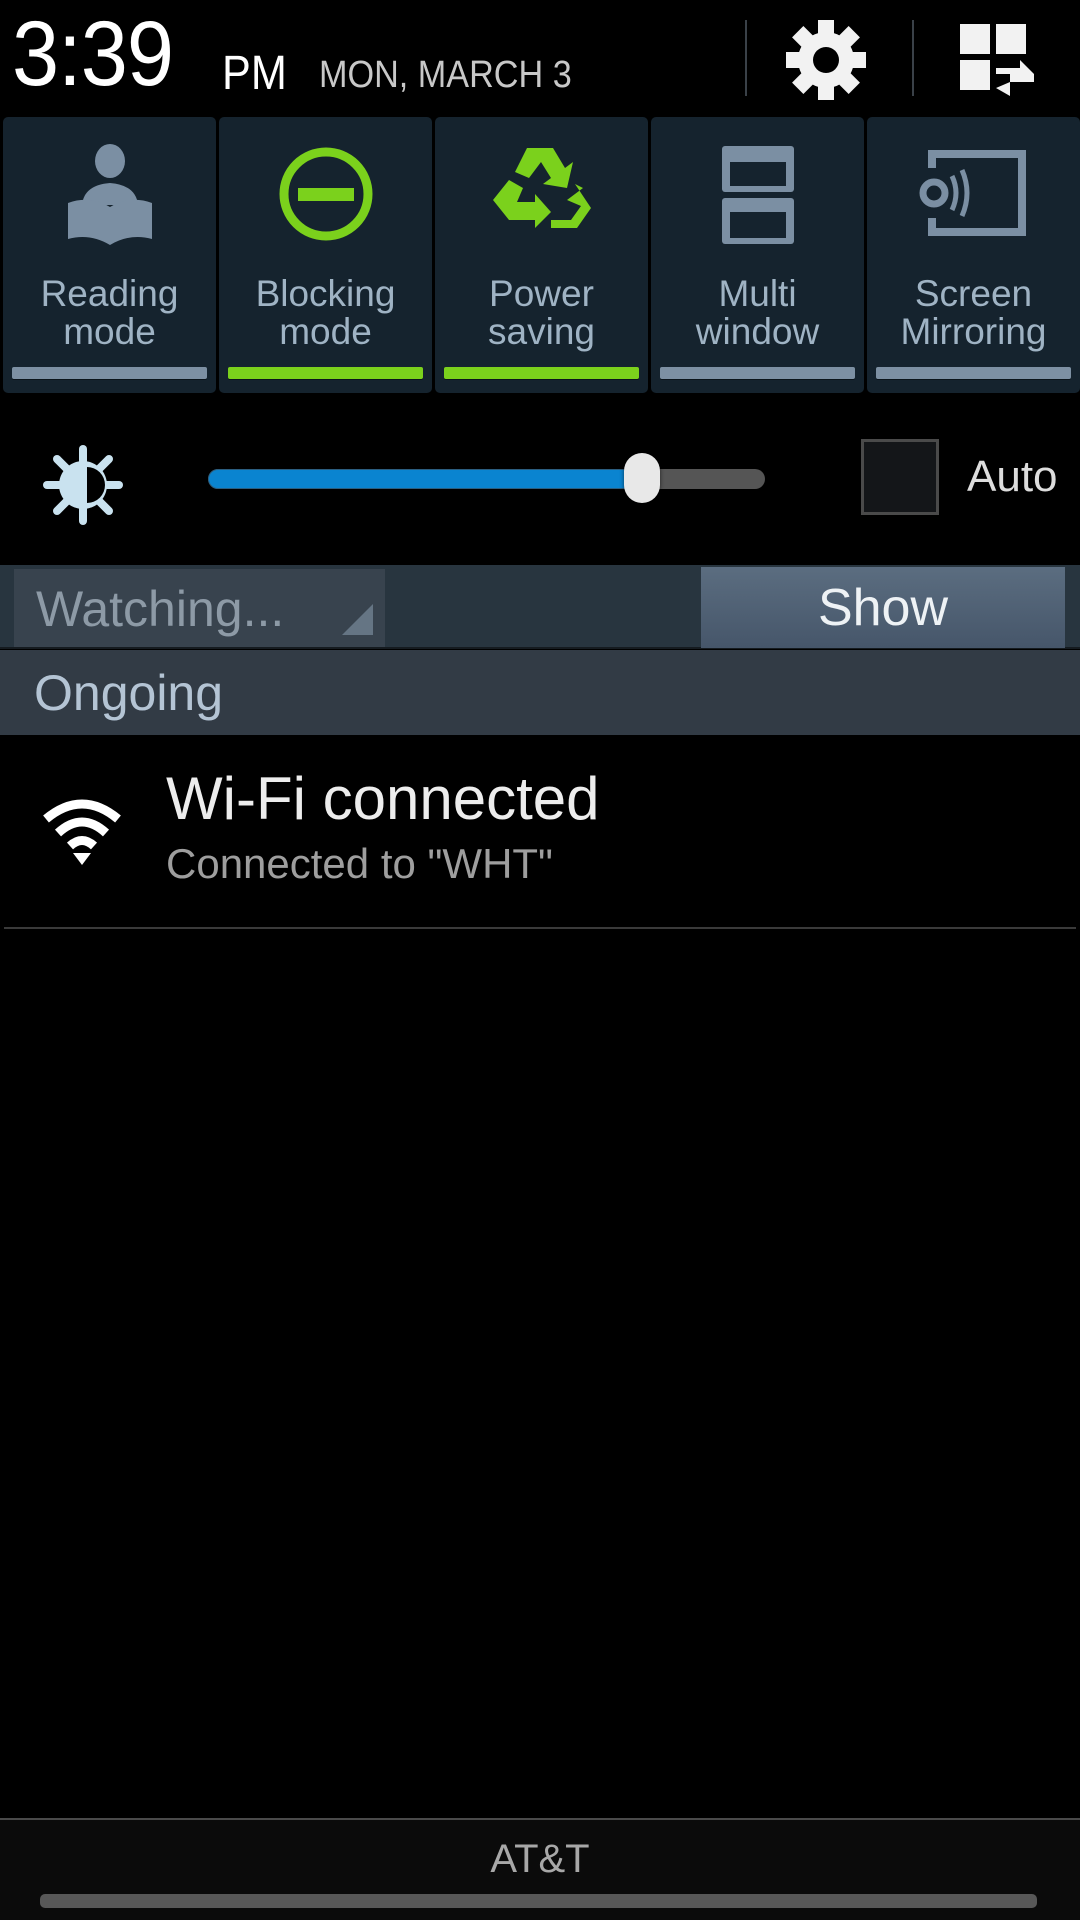  What do you see at coordinates (109, 312) in the screenshot?
I see `toggle-label: Reading mode` at bounding box center [109, 312].